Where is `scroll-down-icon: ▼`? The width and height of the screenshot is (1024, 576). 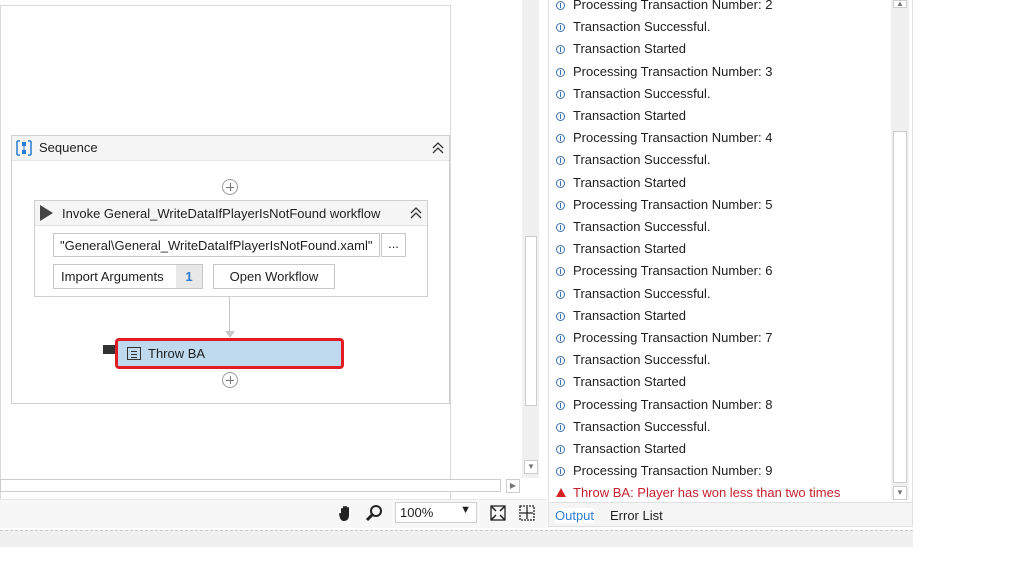 scroll-down-icon: ▼ is located at coordinates (531, 467).